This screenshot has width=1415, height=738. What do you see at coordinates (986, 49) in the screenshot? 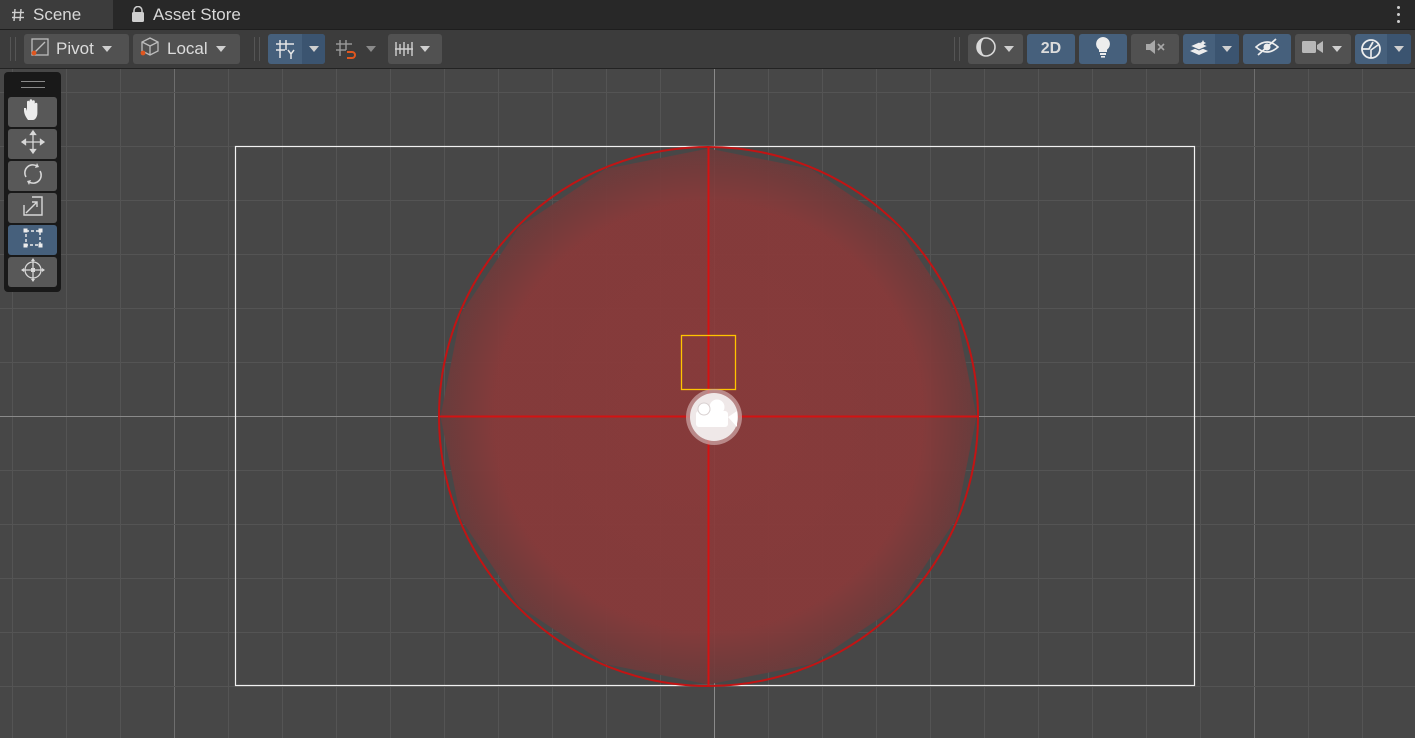
I see `shaded-sphere-icon` at bounding box center [986, 49].